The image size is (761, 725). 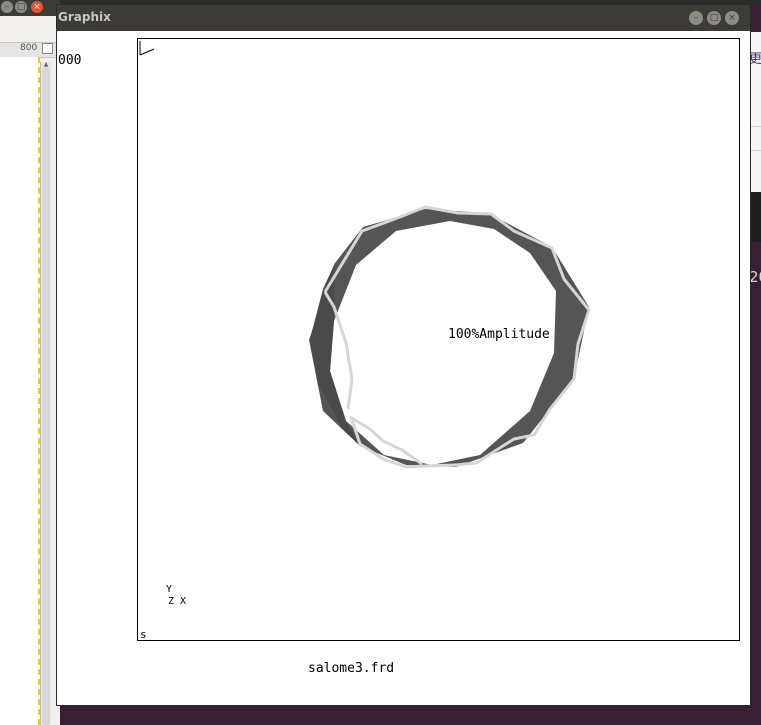 What do you see at coordinates (20, 391) in the screenshot?
I see `left-window-canvas` at bounding box center [20, 391].